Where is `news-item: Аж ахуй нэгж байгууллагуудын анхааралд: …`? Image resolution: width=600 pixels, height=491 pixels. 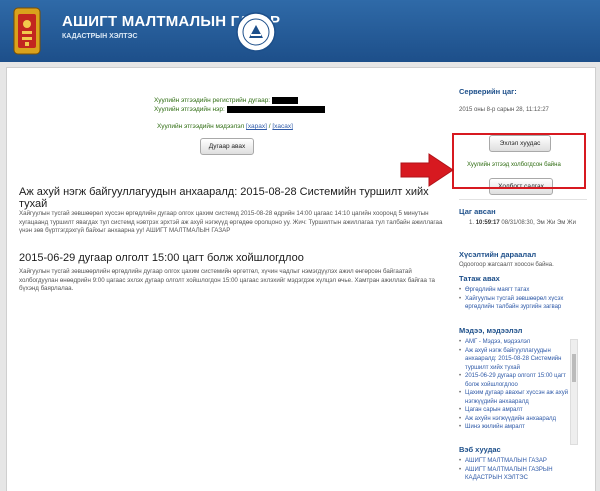
news-item: Аж ахуй нэгж байгууллагуудын анхааралд: … is located at coordinates (515, 360).